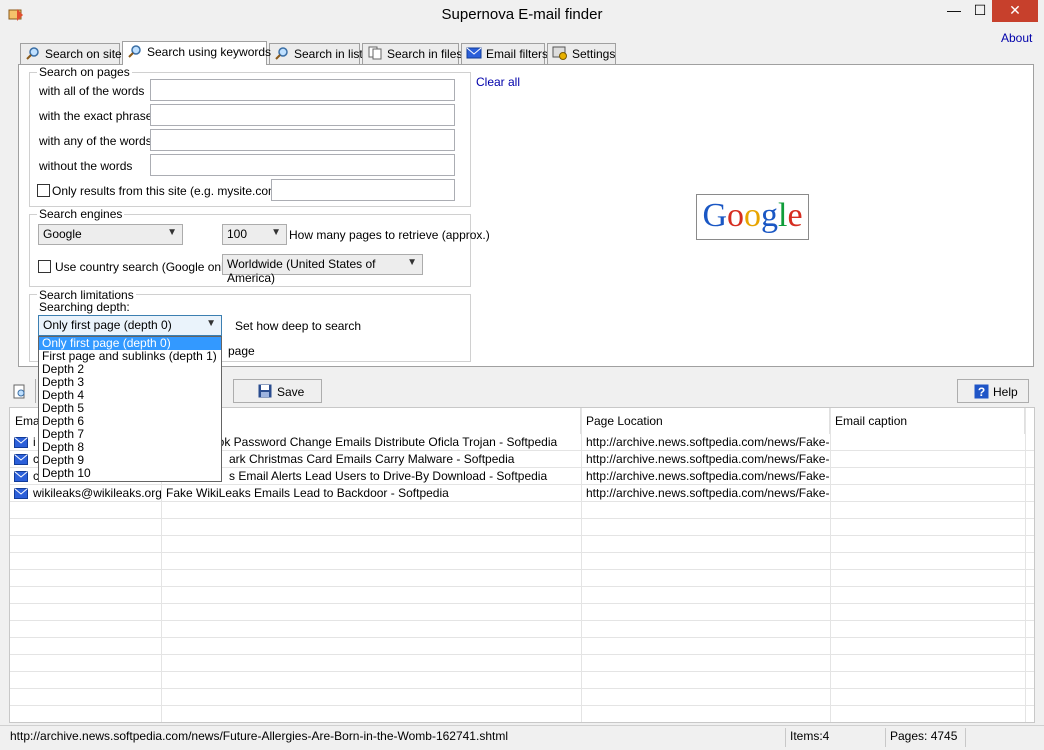 This screenshot has width=1044, height=750. Describe the element at coordinates (559, 53) in the screenshot. I see `settings-icon` at that location.